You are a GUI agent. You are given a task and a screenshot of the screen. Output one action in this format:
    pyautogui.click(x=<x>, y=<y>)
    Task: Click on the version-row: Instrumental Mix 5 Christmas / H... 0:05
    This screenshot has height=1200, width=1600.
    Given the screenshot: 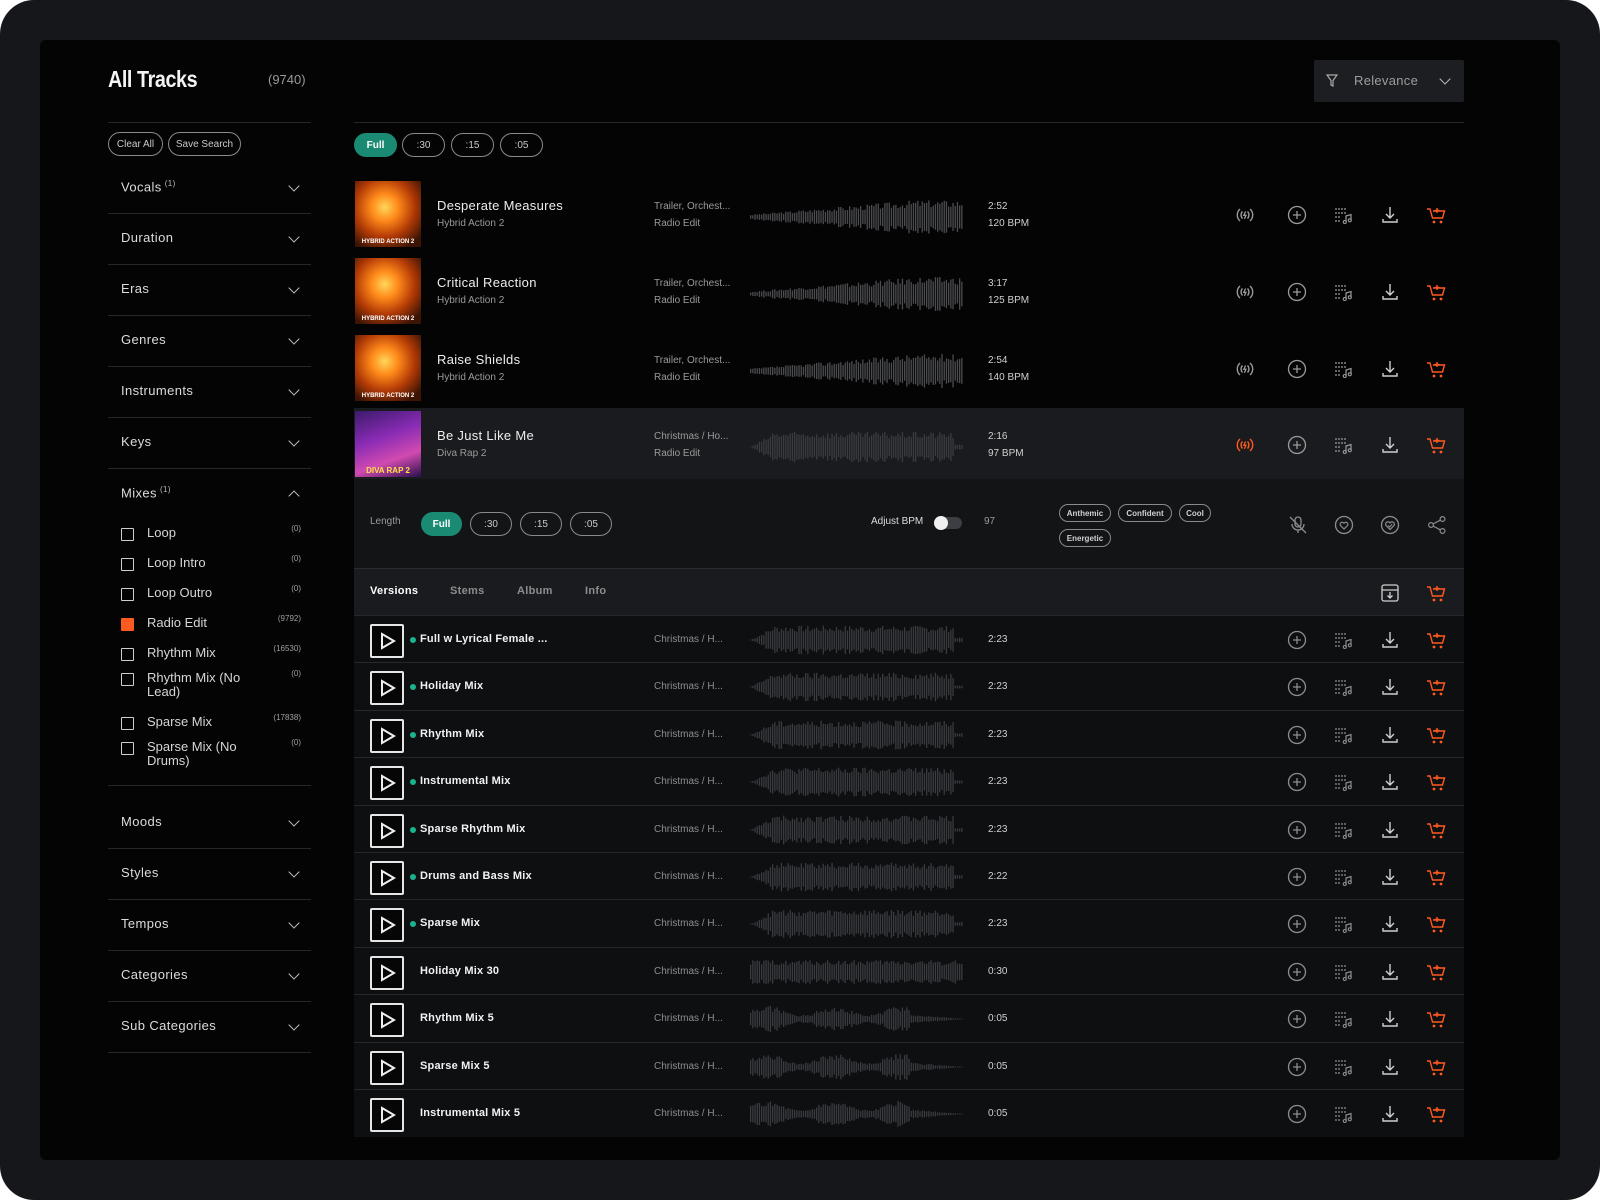 What is the action you would take?
    pyautogui.click(x=909, y=1113)
    